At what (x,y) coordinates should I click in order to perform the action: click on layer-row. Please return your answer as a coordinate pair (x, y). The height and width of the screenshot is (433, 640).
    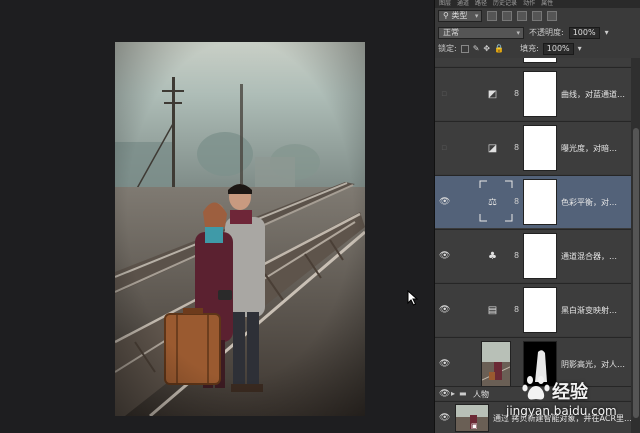
    Looking at the image, I should click on (533, 62).